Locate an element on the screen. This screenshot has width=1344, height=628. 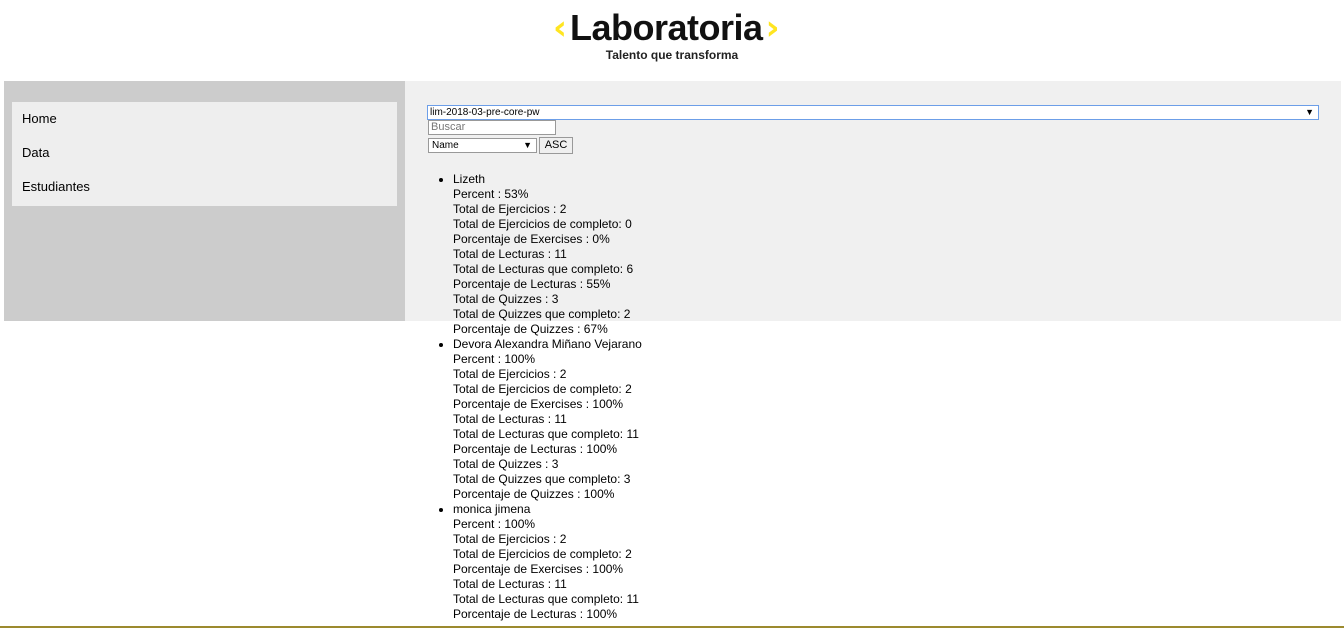
sidebar-item-estudiantes: Estudiantes is located at coordinates (204, 187).